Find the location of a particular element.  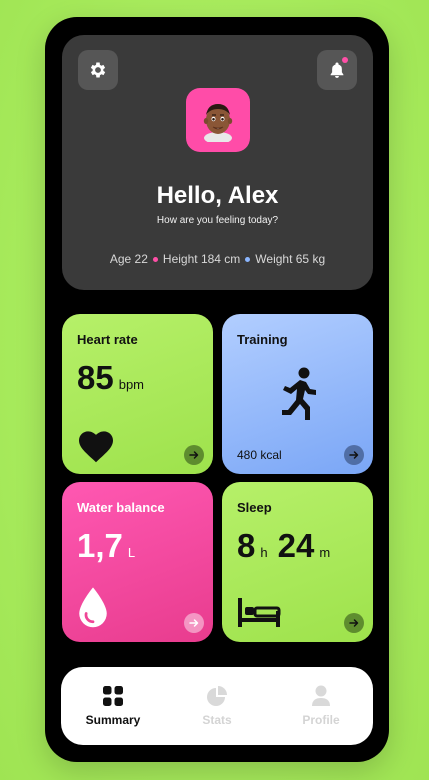

heart-rate-arrow-button is located at coordinates (194, 455).